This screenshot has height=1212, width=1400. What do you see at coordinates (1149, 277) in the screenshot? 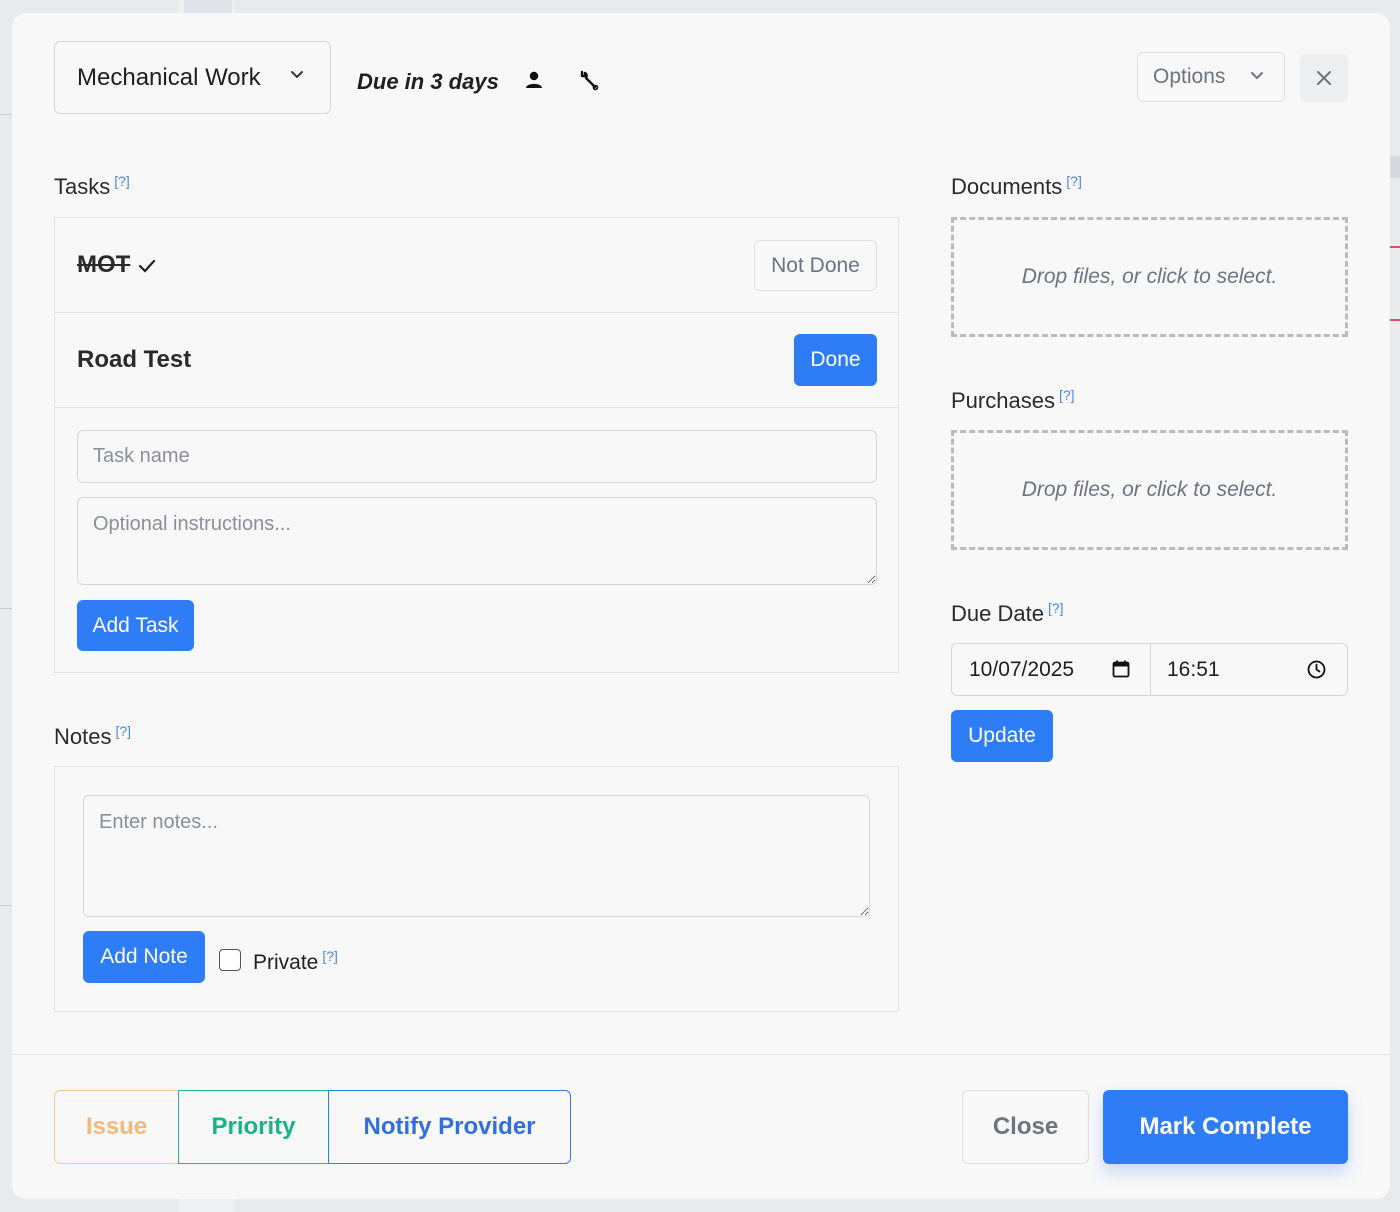
I see `documents-dropzone: Drop files, or click to select.` at bounding box center [1149, 277].